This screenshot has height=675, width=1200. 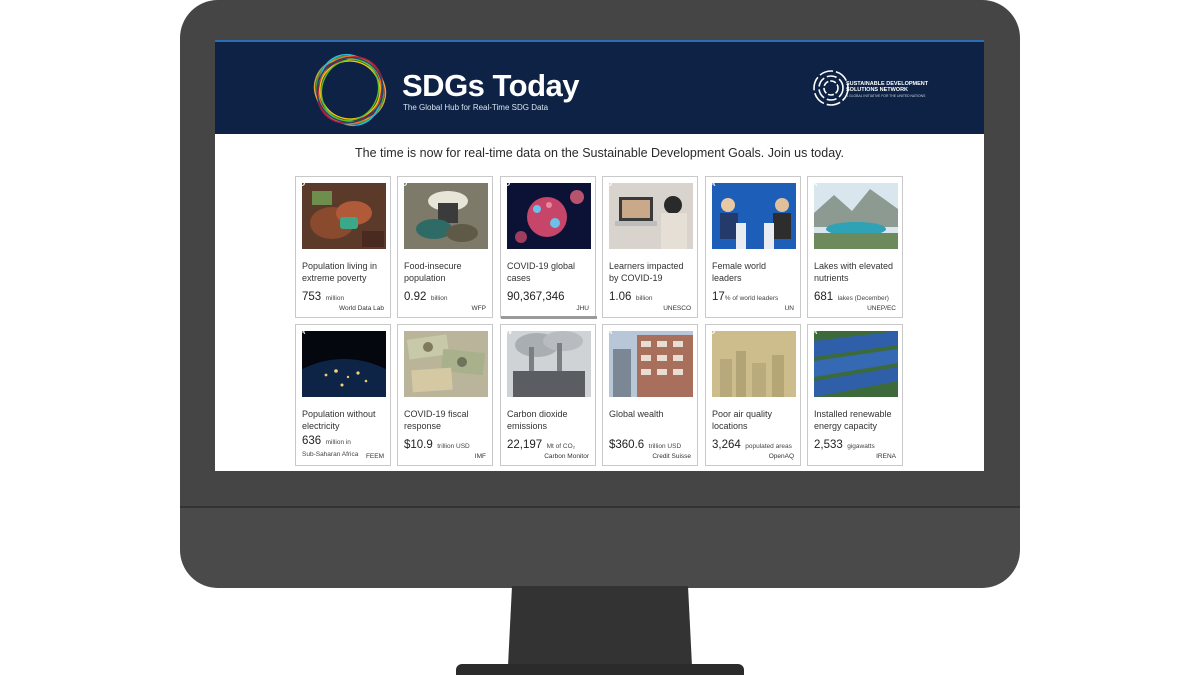 I want to click on card-source: WFP, so click(x=478, y=308).